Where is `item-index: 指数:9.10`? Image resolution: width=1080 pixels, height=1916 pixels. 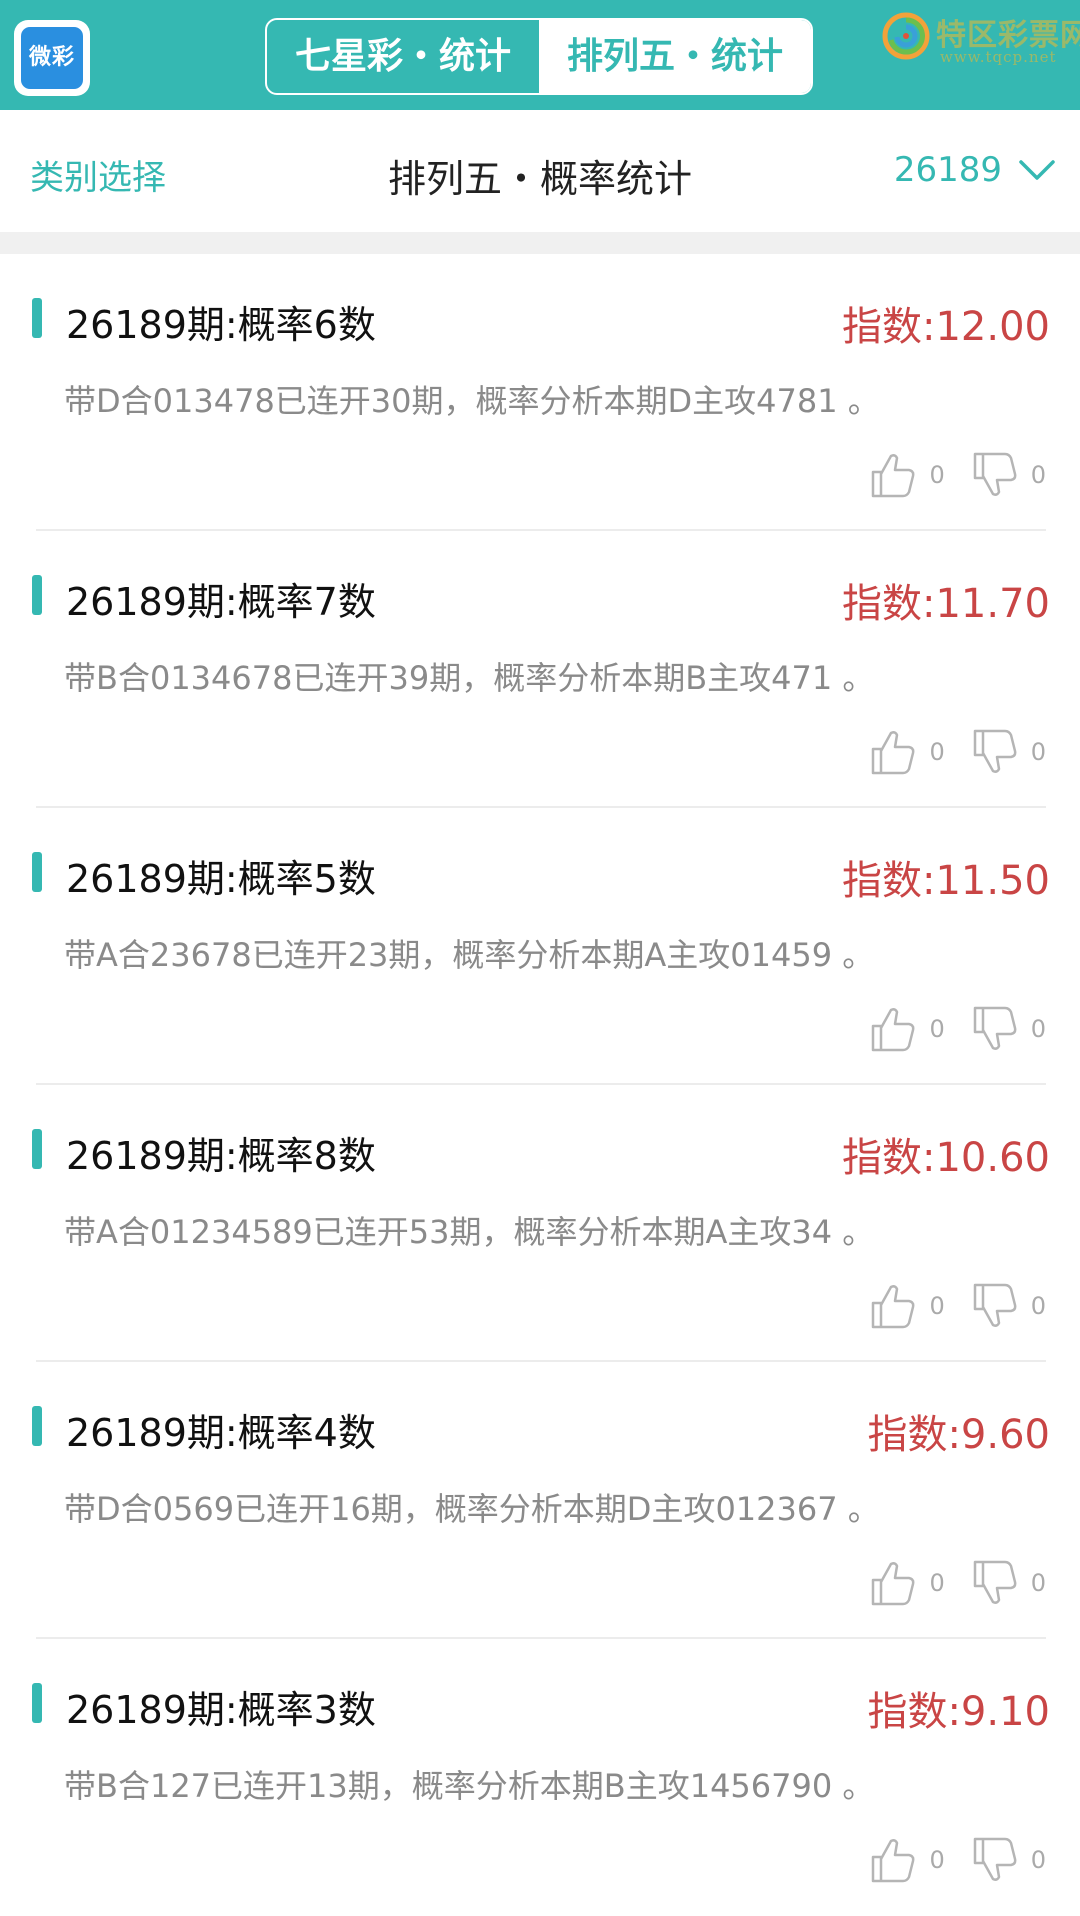 item-index: 指数:9.10 is located at coordinates (958, 1712).